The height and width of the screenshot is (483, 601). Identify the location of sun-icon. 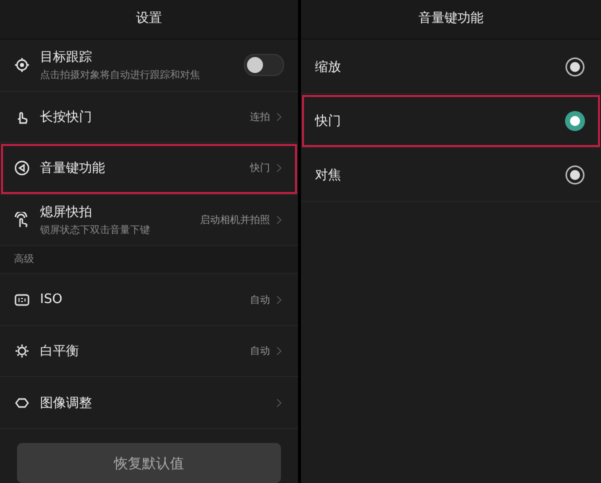
(22, 351).